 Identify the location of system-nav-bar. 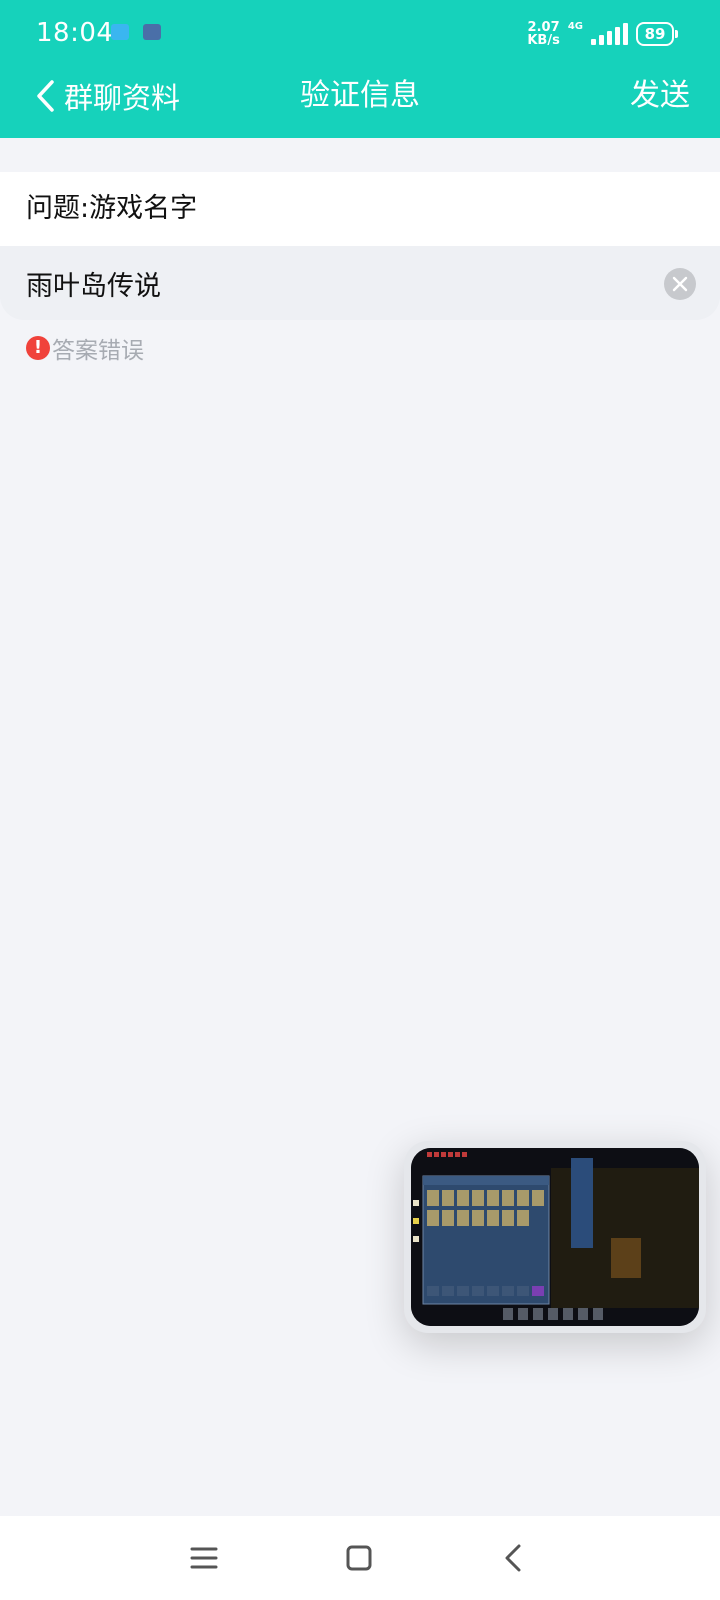
(360, 1558).